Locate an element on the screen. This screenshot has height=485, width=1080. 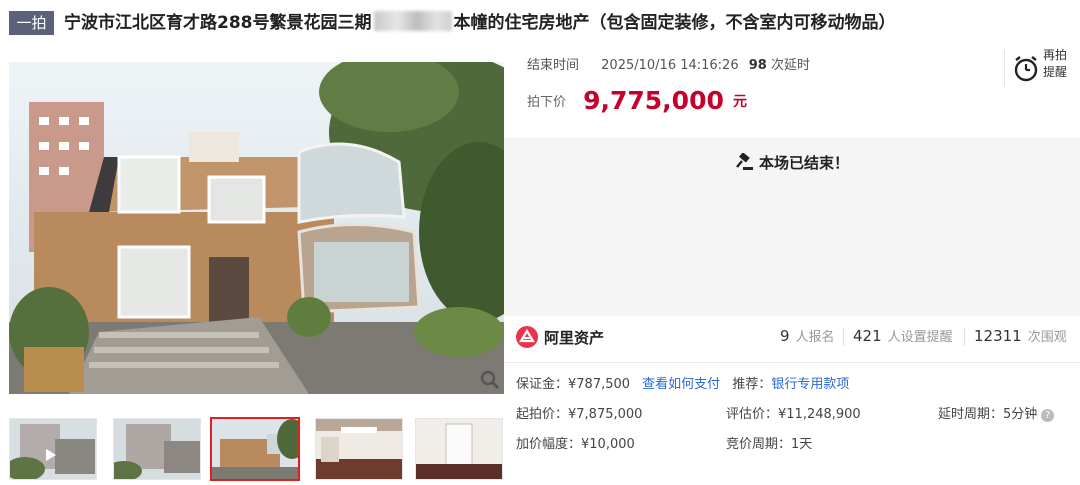
how-to-pay-link: 查看如何支付 is located at coordinates (681, 384).